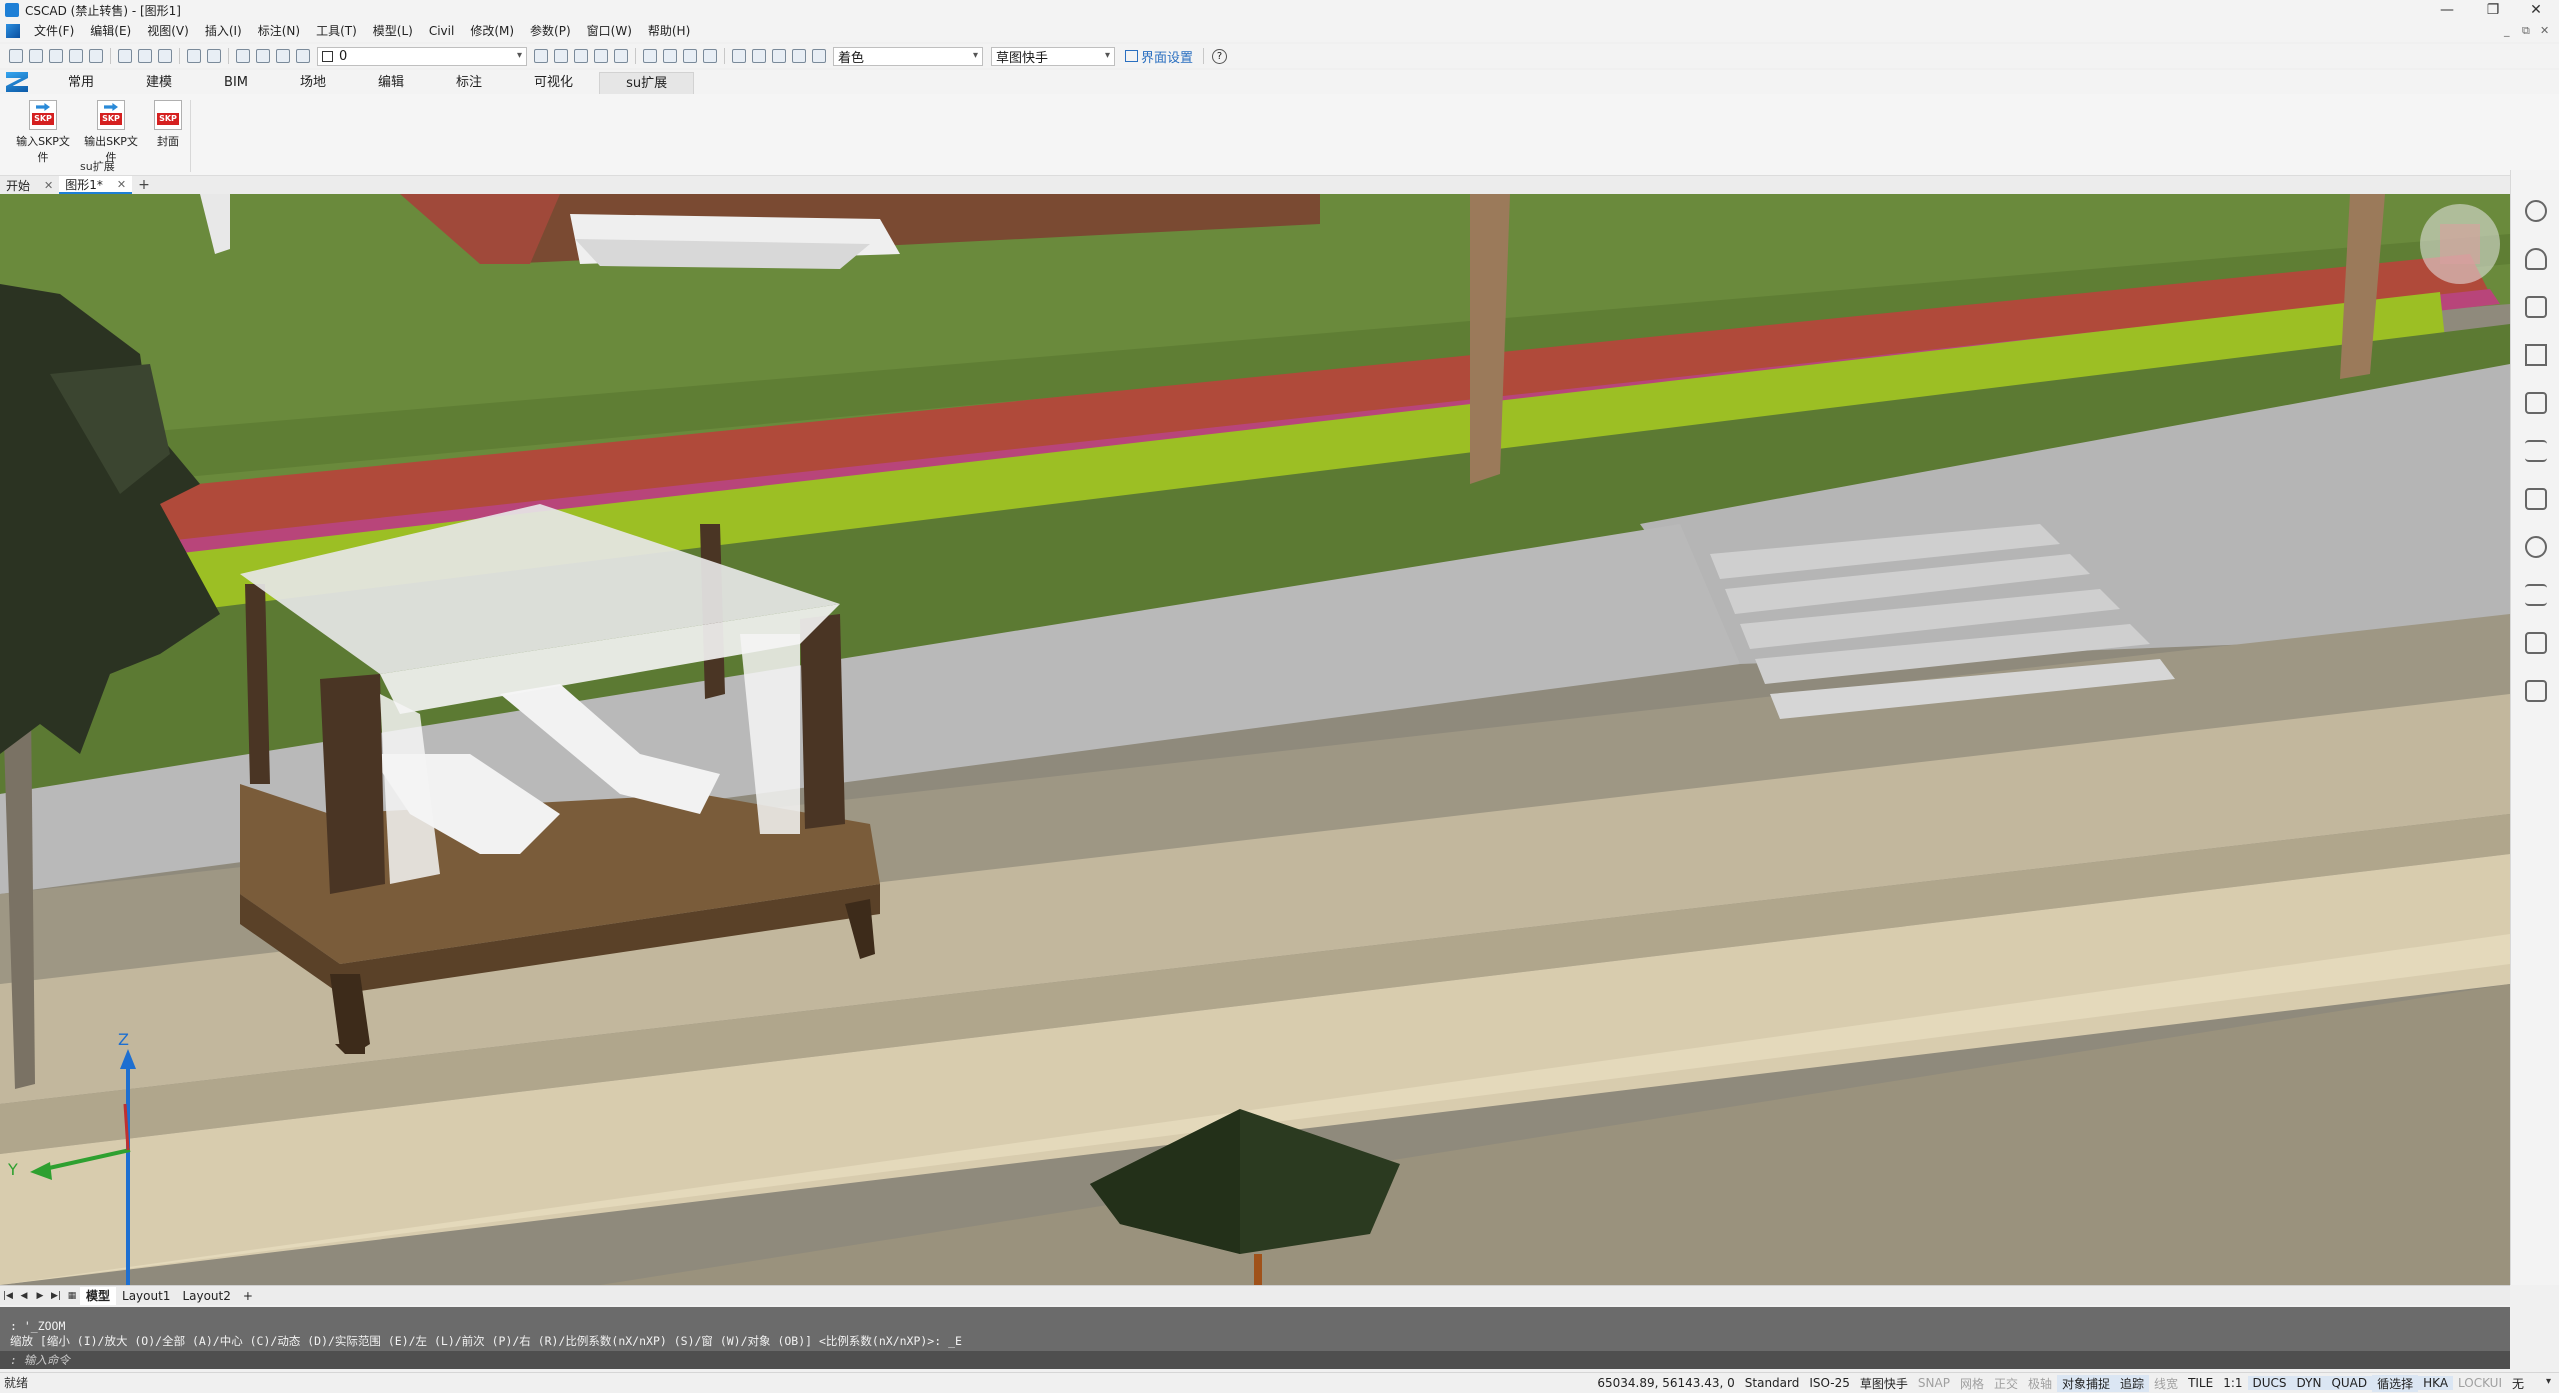 The width and height of the screenshot is (2559, 1393). I want to click on command-input: : 输入命令, so click(1255, 1360).